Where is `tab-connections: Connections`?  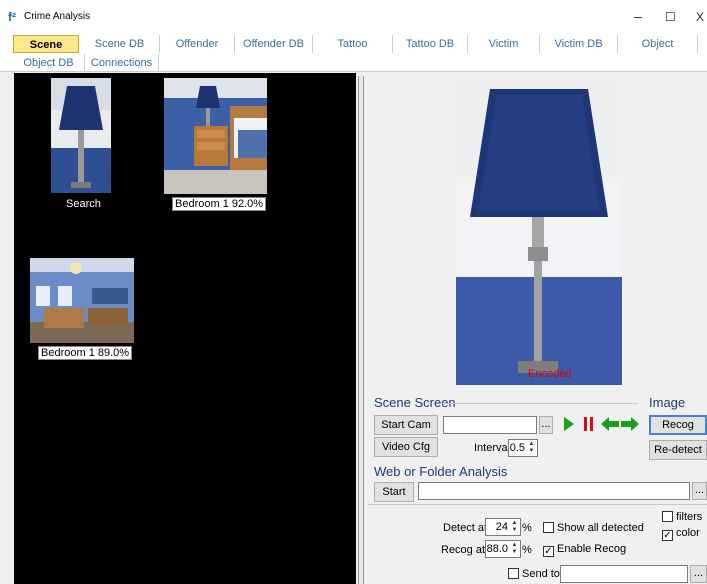
tab-connections: Connections is located at coordinates (122, 63).